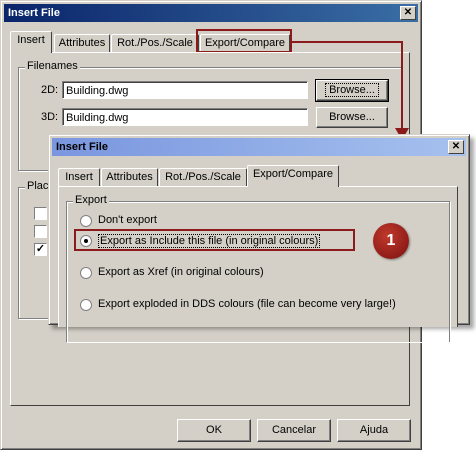 This screenshot has height=452, width=476. I want to click on fr-tab-rot-pos-scale-label: Rot./Pos./Scale, so click(203, 177).